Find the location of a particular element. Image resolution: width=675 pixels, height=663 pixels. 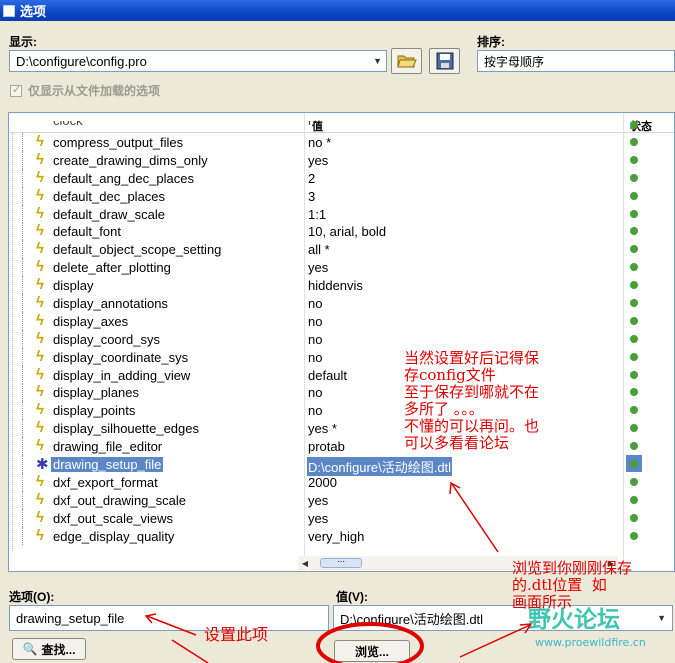

table-row: ϟ edge_display_quality very_high is located at coordinates (341, 535).